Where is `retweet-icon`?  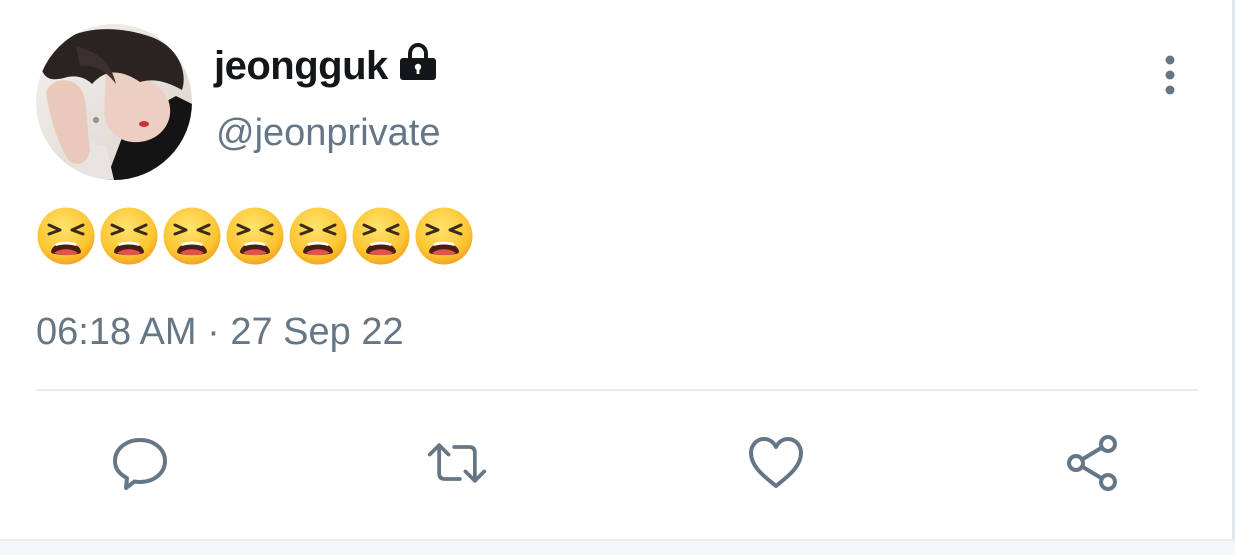
retweet-icon is located at coordinates (457, 463).